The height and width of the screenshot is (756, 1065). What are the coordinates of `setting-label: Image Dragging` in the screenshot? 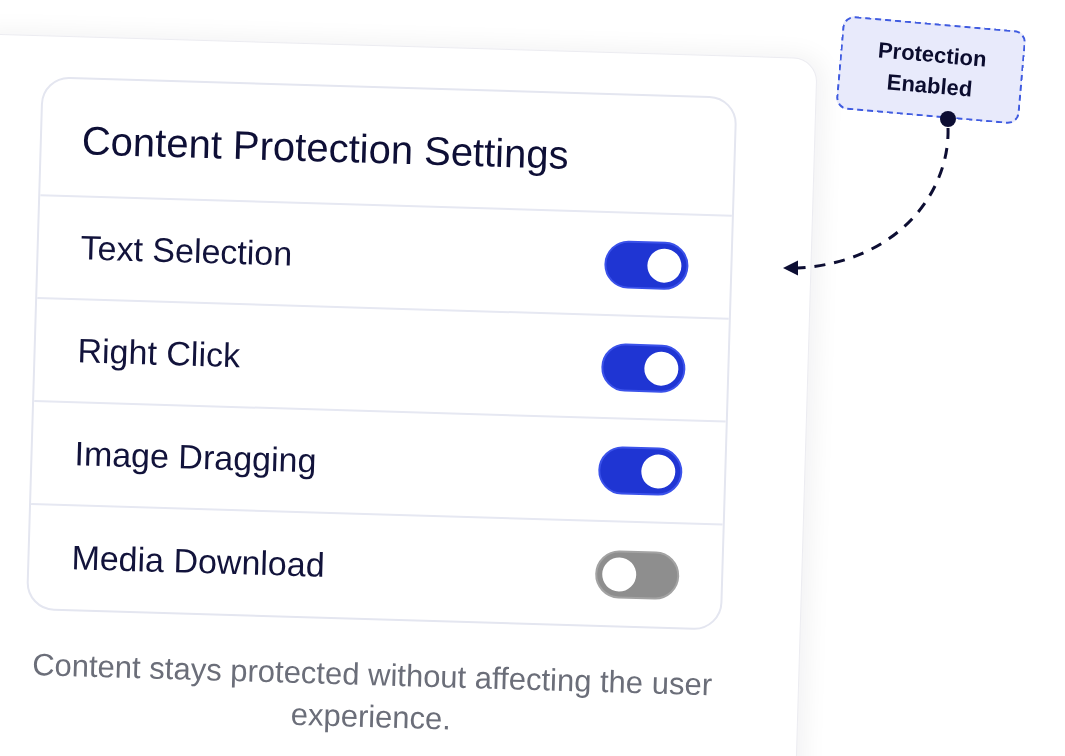 It's located at (195, 457).